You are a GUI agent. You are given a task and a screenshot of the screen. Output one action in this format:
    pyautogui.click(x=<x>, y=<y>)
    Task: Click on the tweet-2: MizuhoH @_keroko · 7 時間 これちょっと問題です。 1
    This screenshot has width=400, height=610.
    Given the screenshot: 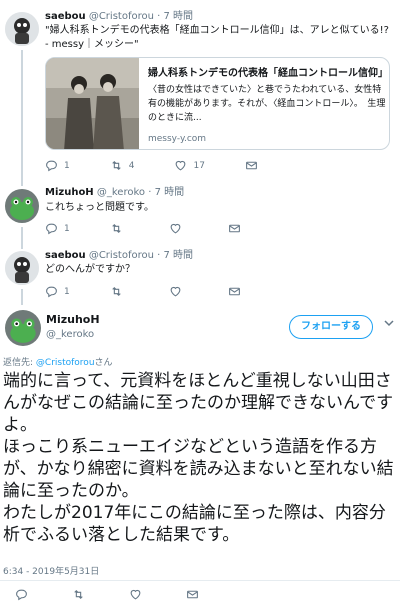 What is the action you would take?
    pyautogui.click(x=200, y=214)
    